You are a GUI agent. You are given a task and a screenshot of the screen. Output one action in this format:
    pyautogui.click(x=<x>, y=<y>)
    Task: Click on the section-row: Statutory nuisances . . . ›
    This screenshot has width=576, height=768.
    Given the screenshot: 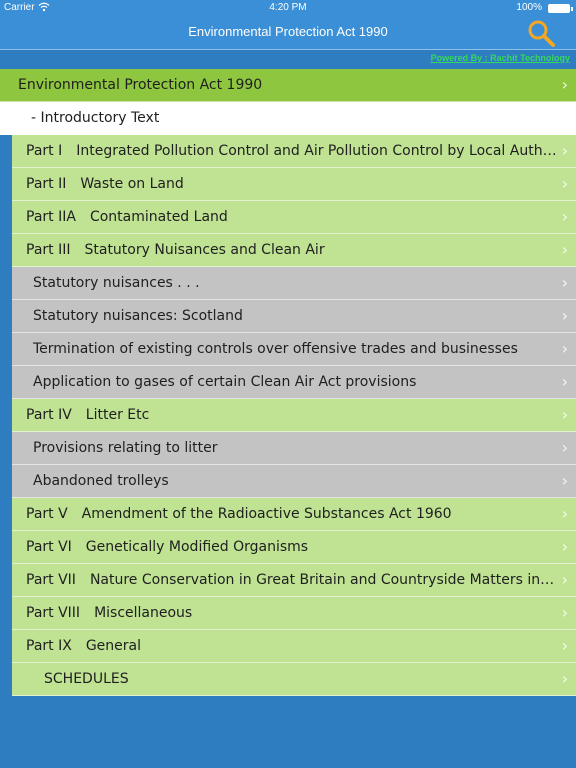 What is the action you would take?
    pyautogui.click(x=294, y=283)
    